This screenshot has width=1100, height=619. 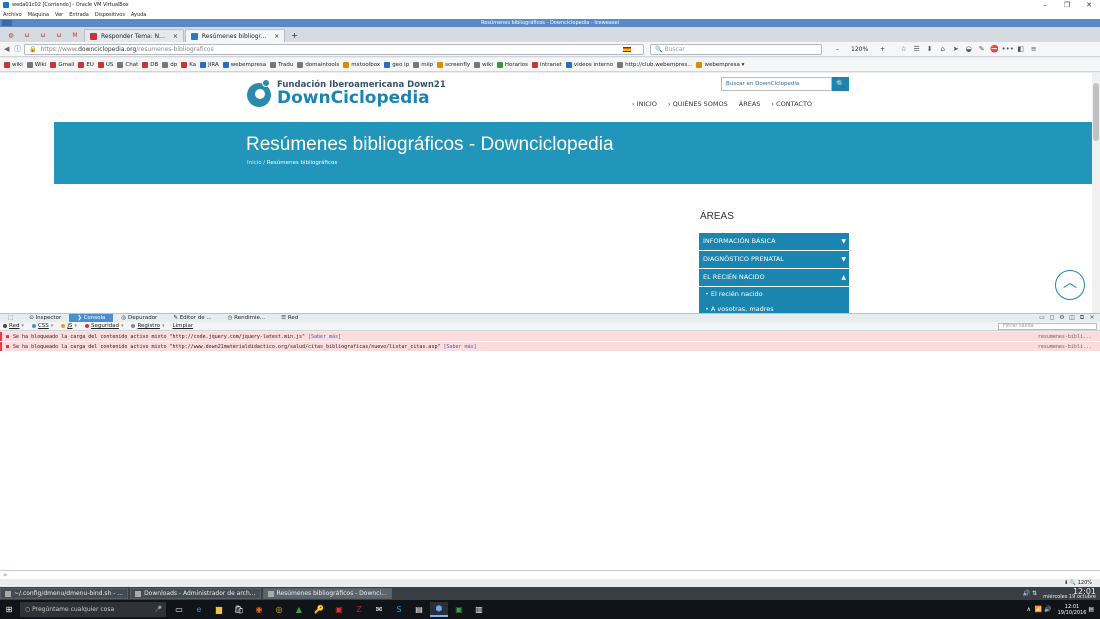 What do you see at coordinates (589, 64) in the screenshot?
I see `bookmark-item: videos interno` at bounding box center [589, 64].